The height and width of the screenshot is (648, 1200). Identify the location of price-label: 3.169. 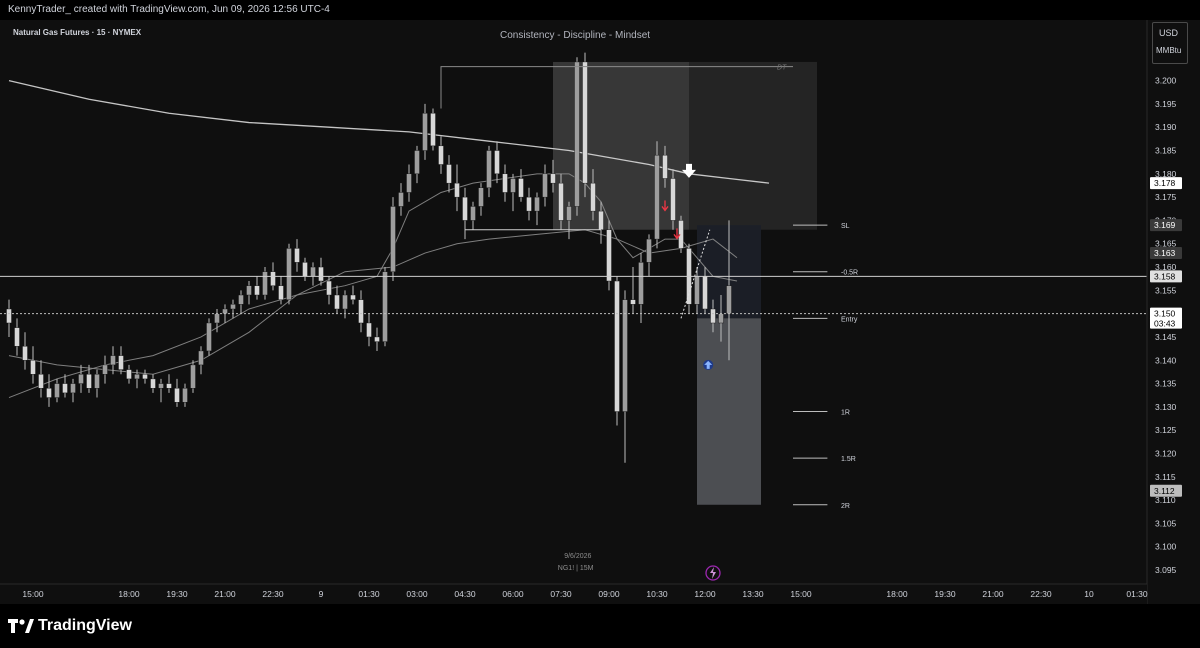
(1165, 225).